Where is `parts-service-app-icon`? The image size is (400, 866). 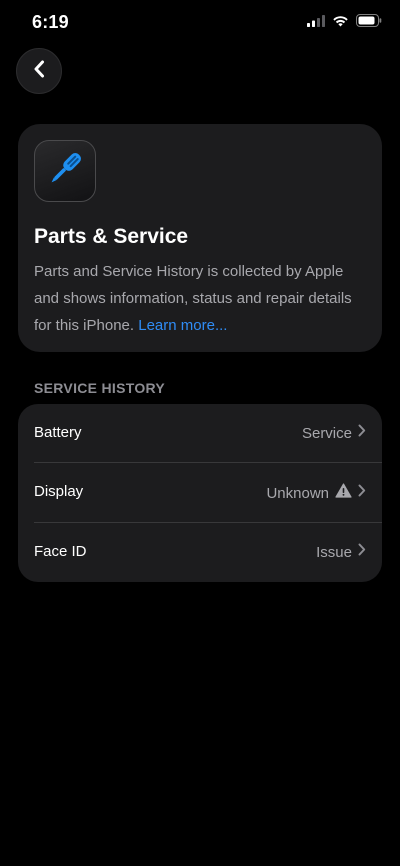 parts-service-app-icon is located at coordinates (65, 171).